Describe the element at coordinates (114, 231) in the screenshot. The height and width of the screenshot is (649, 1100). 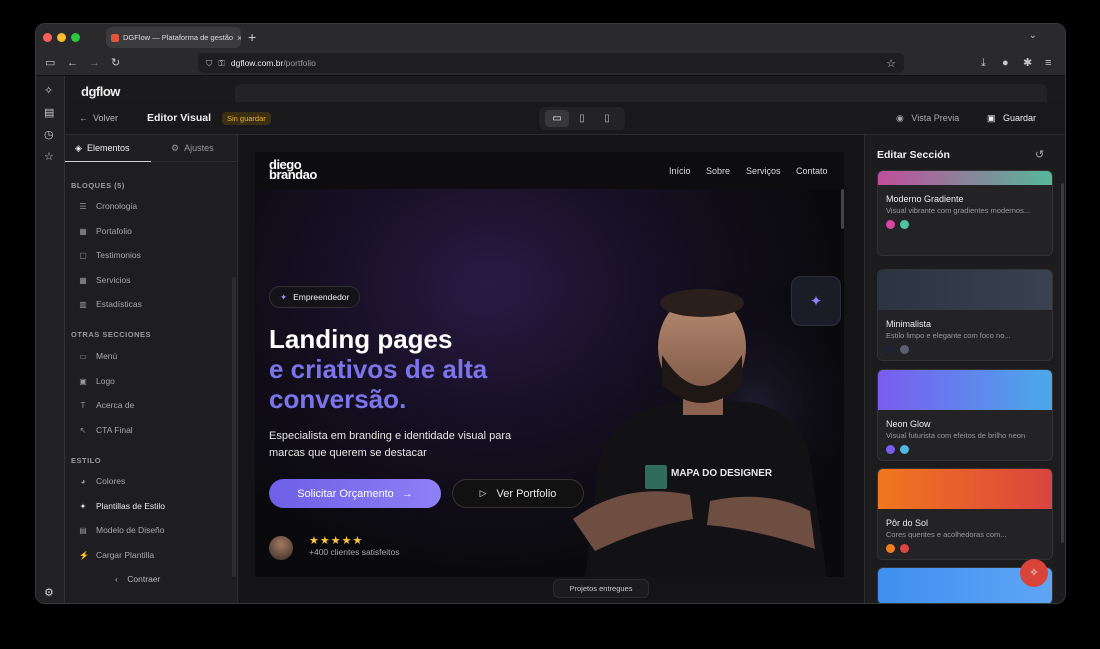
I see `block-label: Portafolio` at that location.